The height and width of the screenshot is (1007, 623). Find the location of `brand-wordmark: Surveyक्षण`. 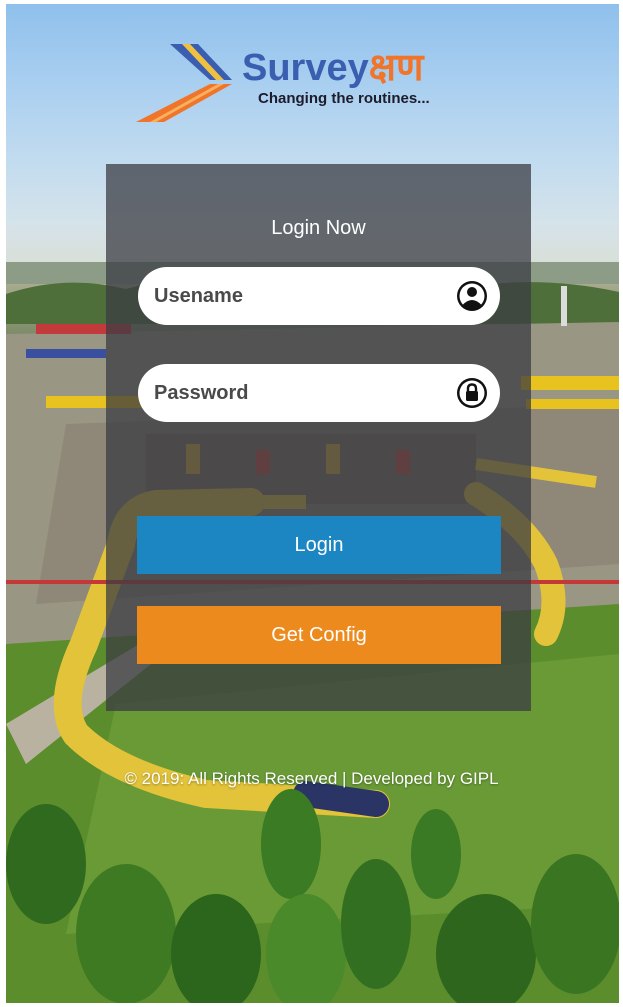

brand-wordmark: Surveyक्षण is located at coordinates (332, 68).